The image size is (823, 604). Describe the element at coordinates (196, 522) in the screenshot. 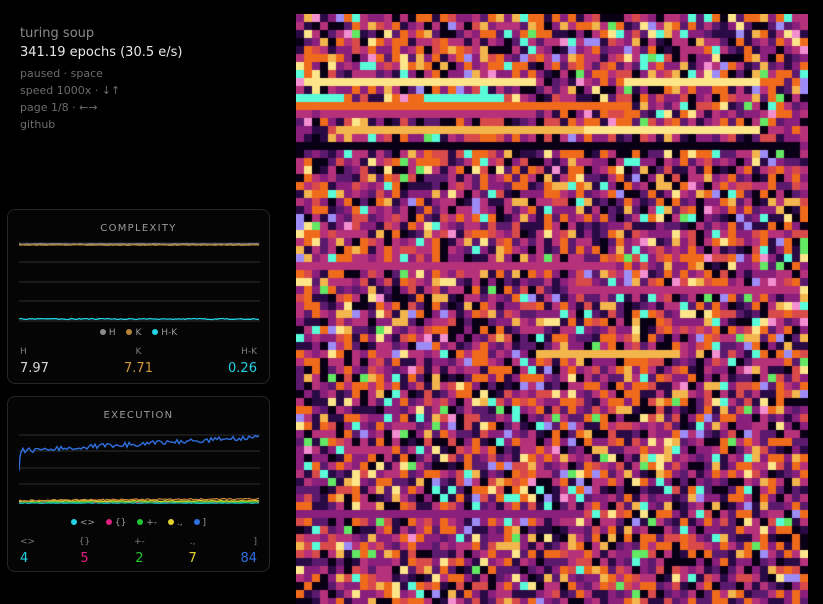

I see `legend-dot-loop` at that location.